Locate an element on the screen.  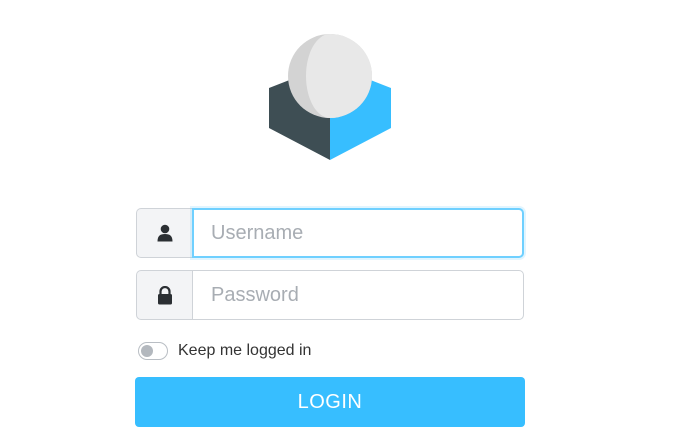
password-row is located at coordinates (330, 295).